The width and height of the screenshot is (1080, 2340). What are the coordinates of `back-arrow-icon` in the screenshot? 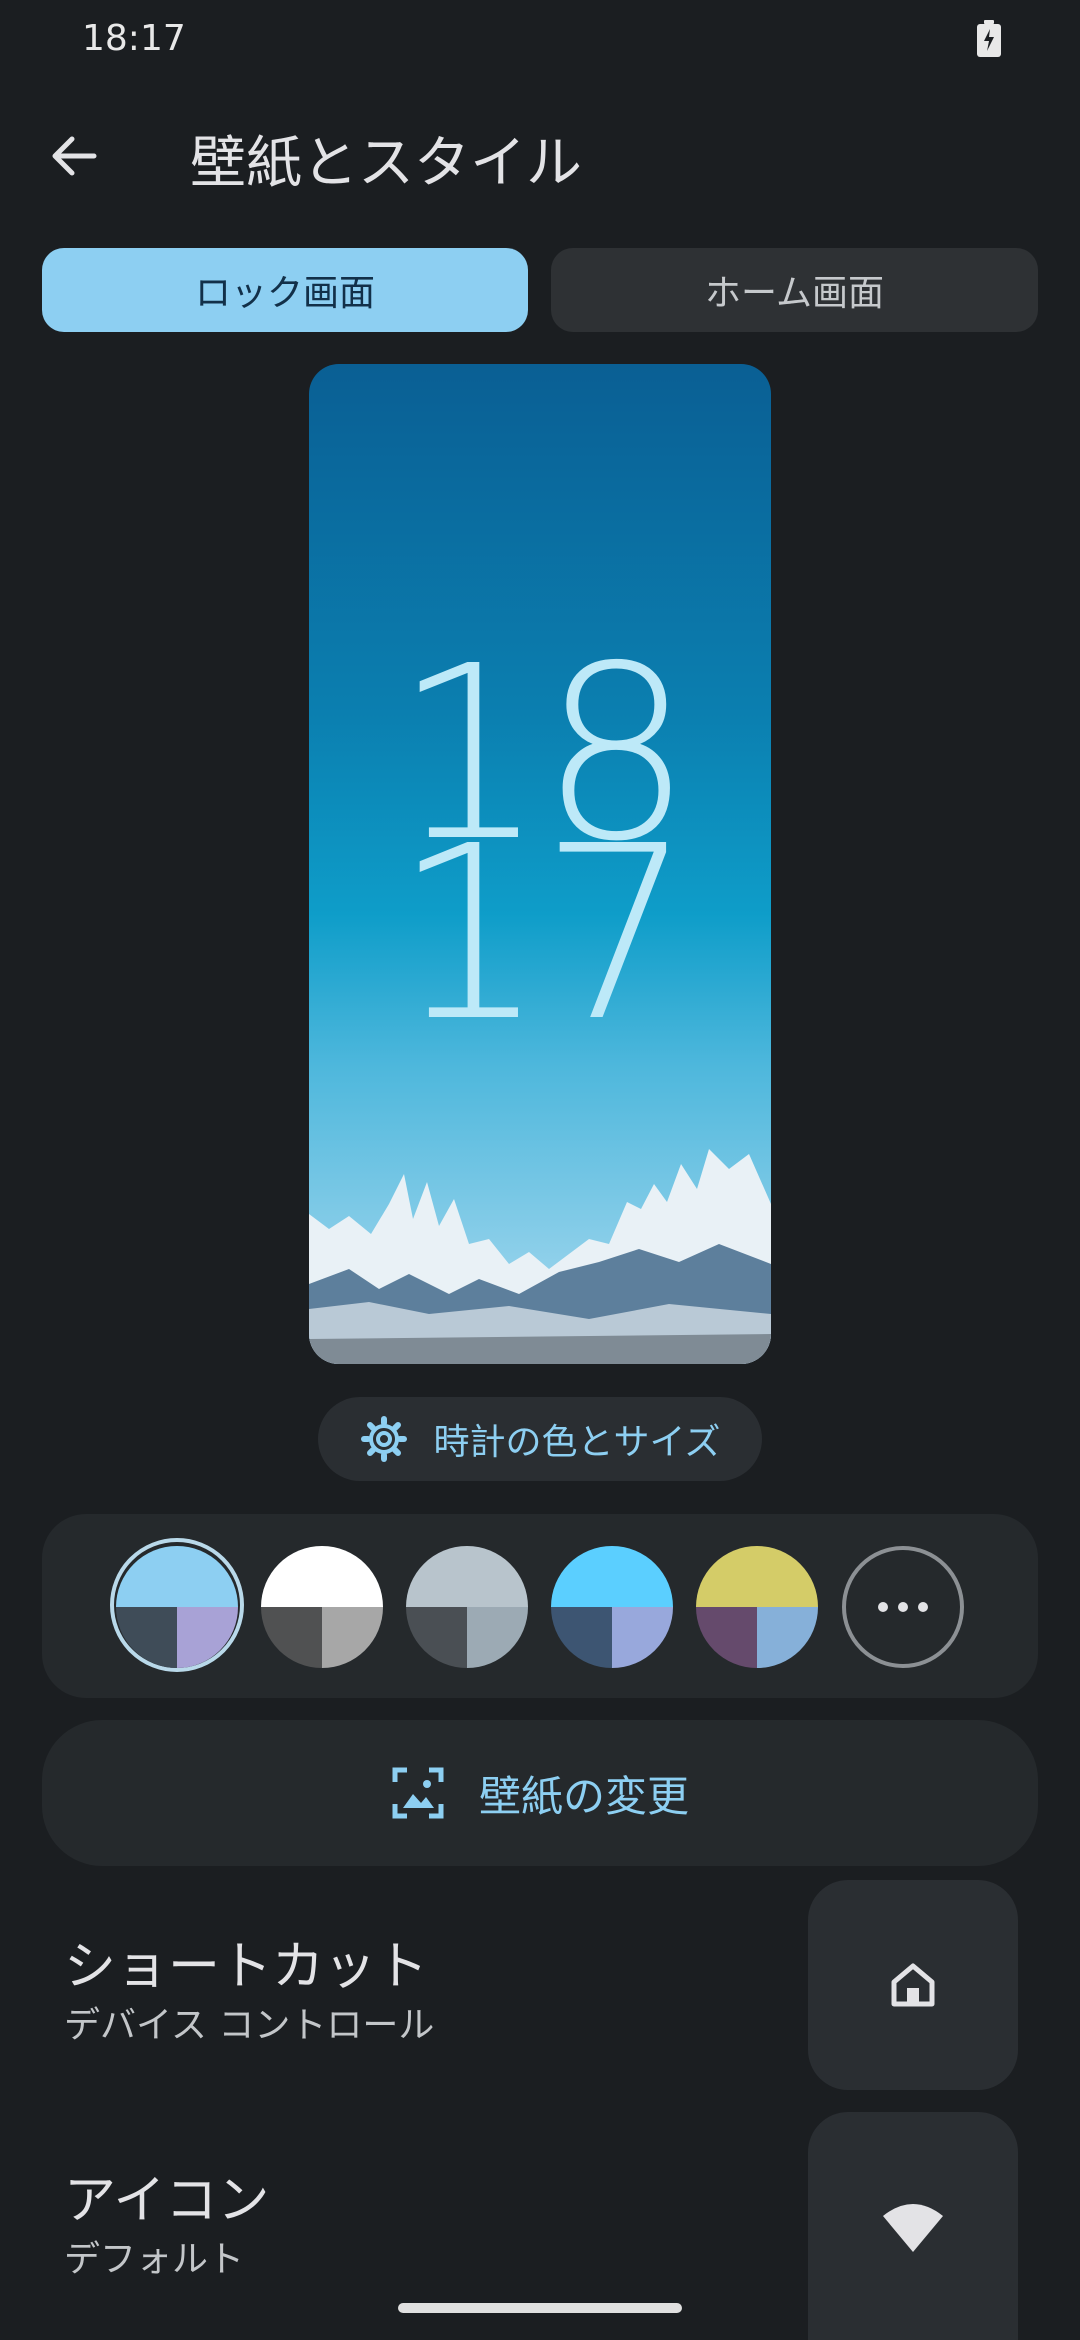 It's located at (74, 156).